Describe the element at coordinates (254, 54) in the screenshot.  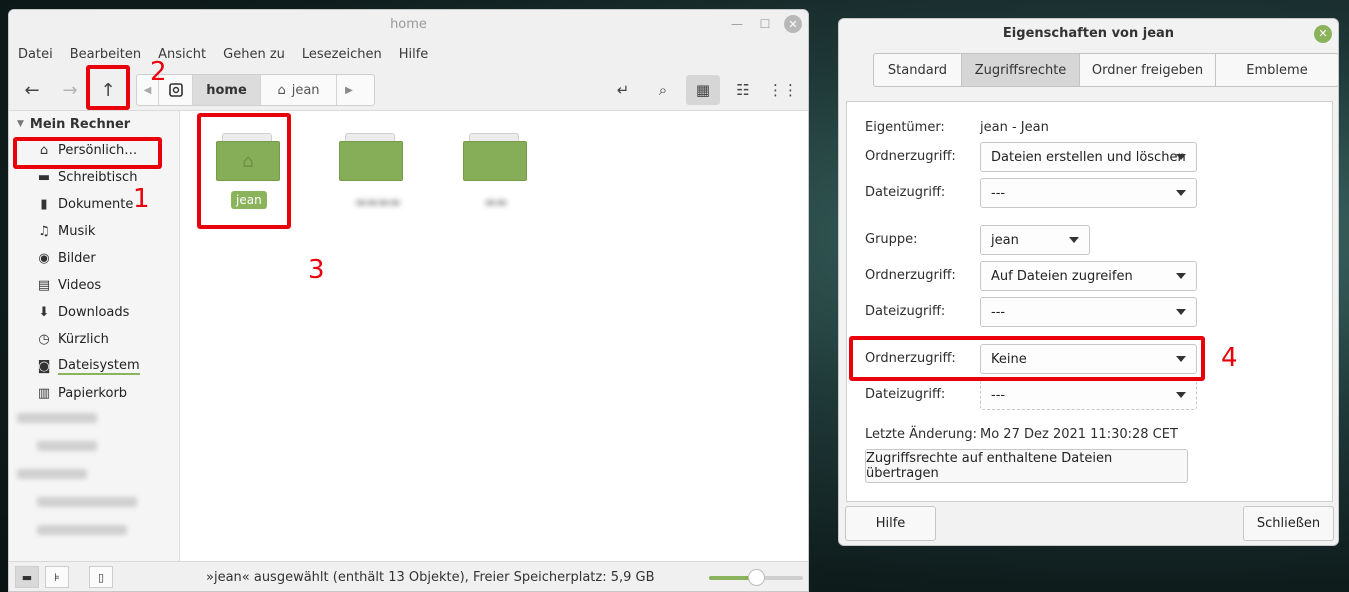
I see `menu-gehen-zu: Gehen zu` at that location.